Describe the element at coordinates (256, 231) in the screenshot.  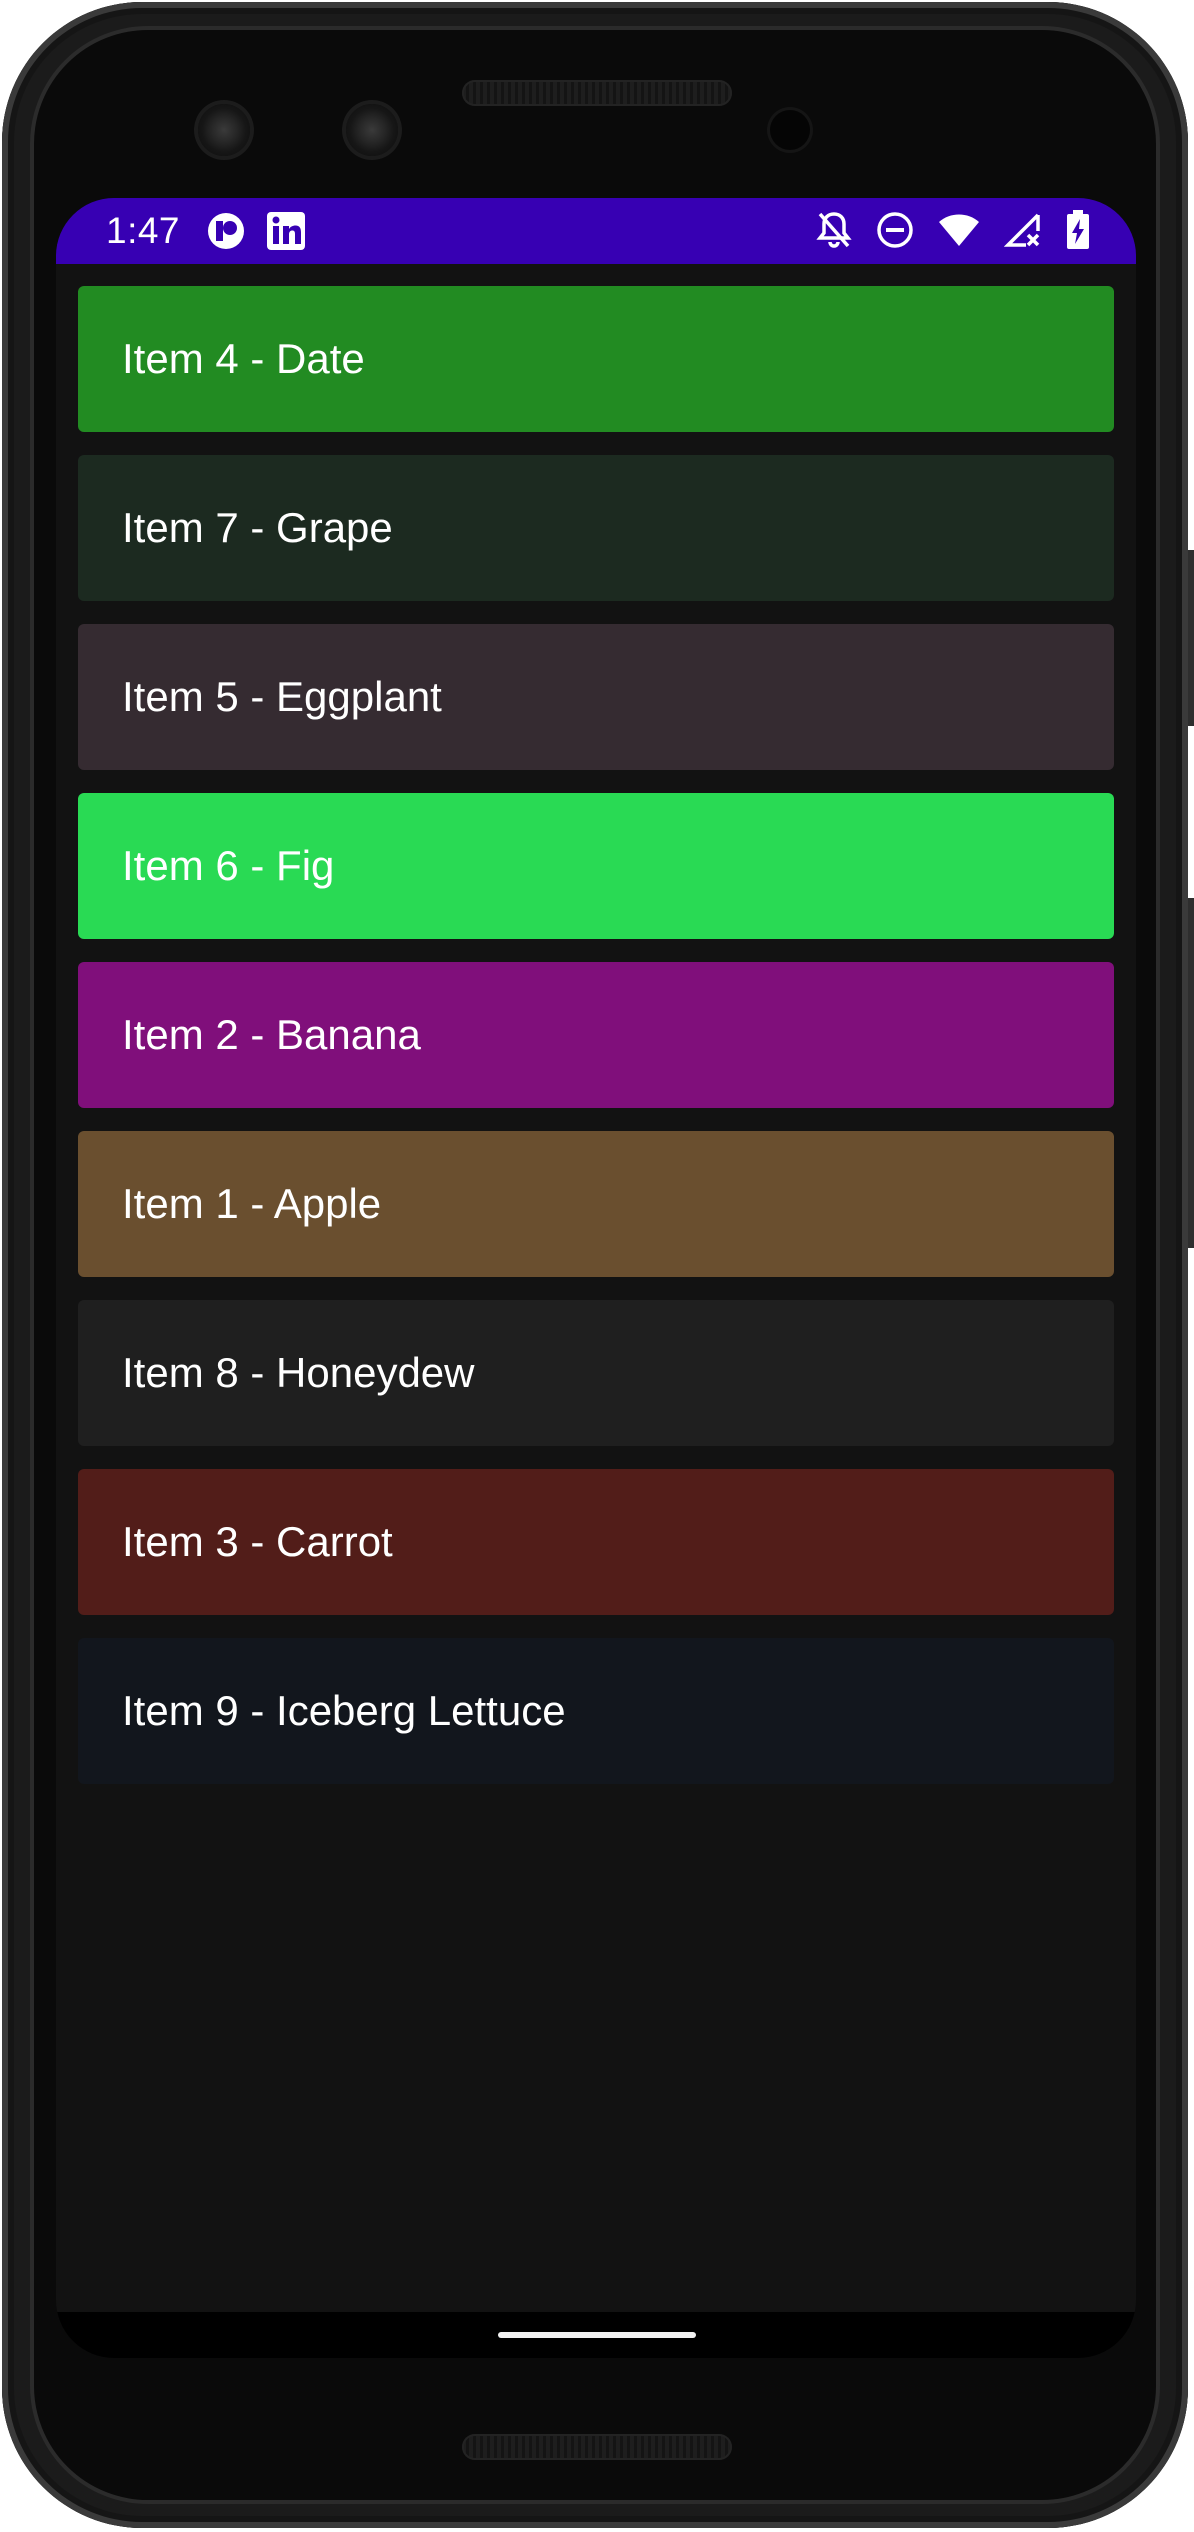
I see `status-left-icons` at that location.